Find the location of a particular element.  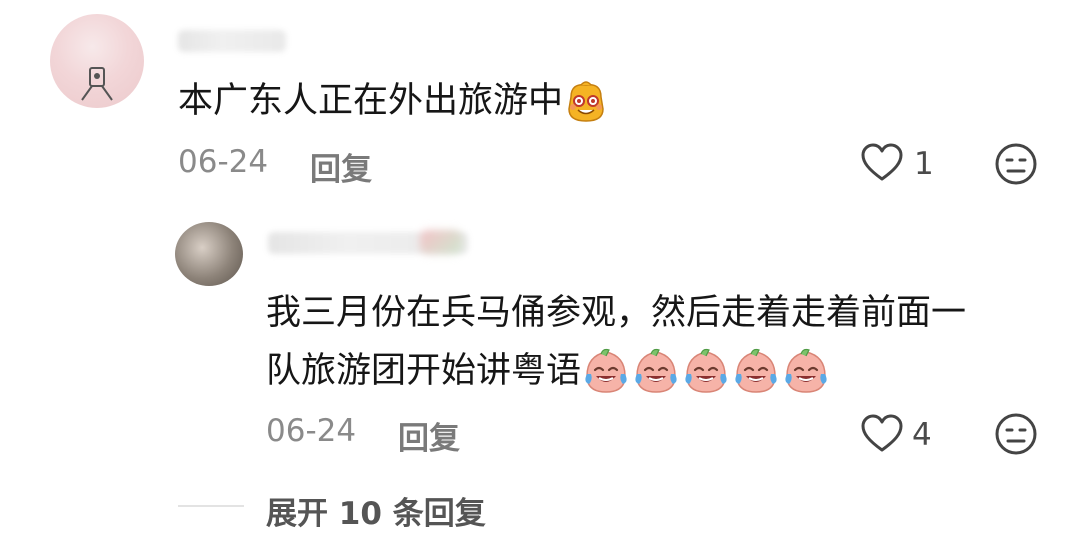

avatar is located at coordinates (97, 61).